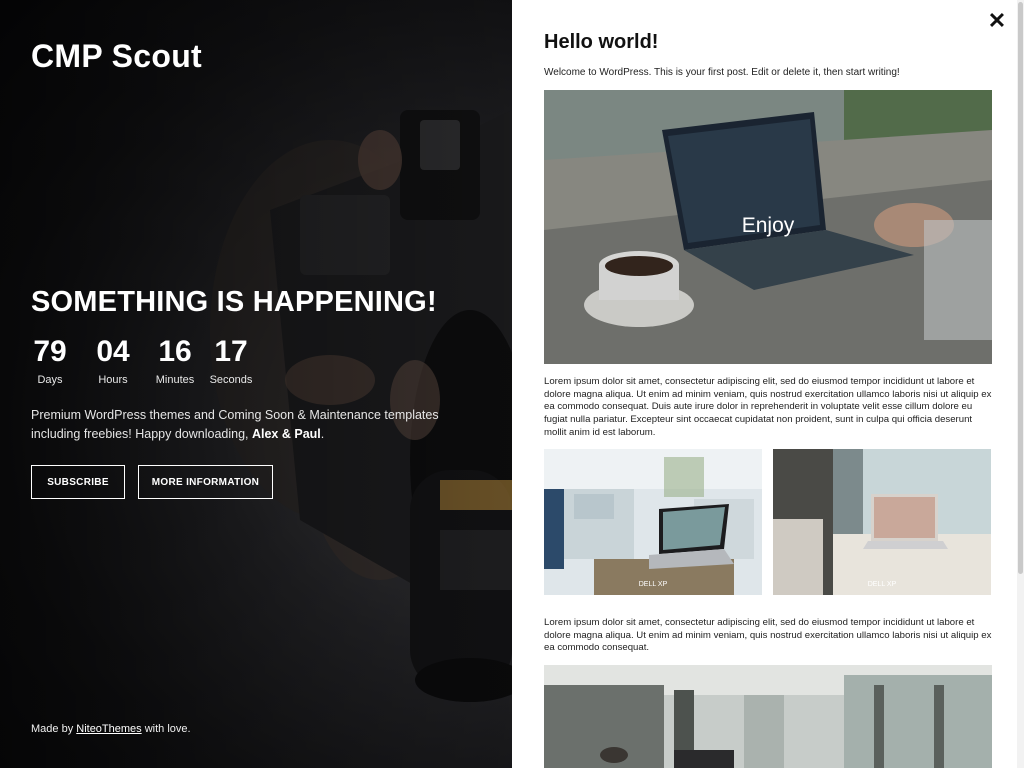 The height and width of the screenshot is (768, 1024). Describe the element at coordinates (231, 380) in the screenshot. I see `countdown-label: Seconds` at that location.